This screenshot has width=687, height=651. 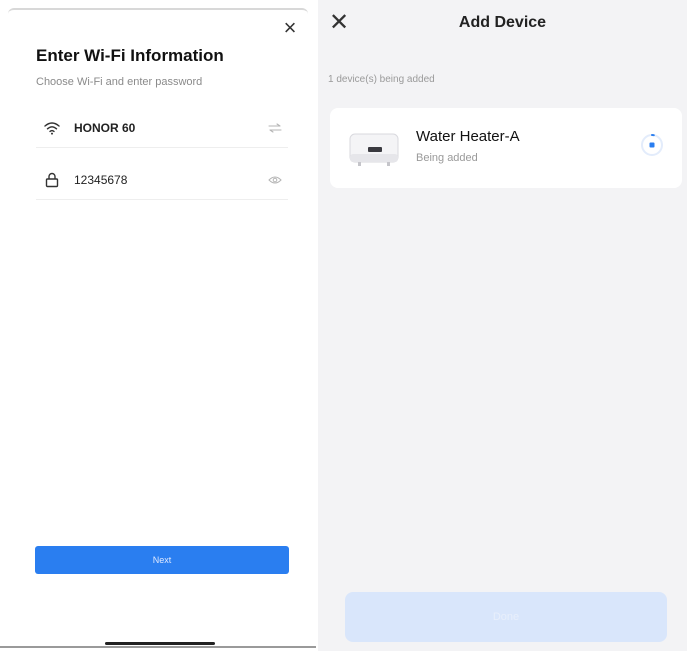 I want to click on page-title: Add Device, so click(x=502, y=22).